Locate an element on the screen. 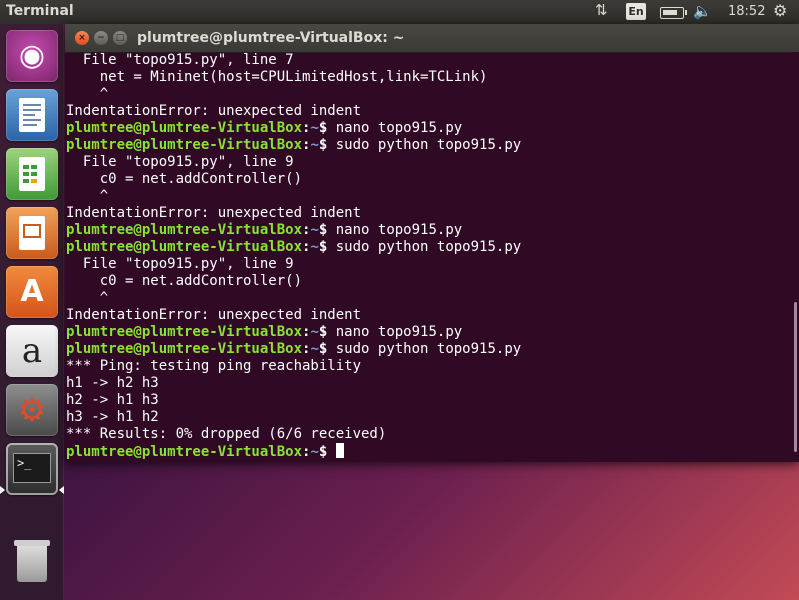  network-icon: ⇅ is located at coordinates (601, 10).